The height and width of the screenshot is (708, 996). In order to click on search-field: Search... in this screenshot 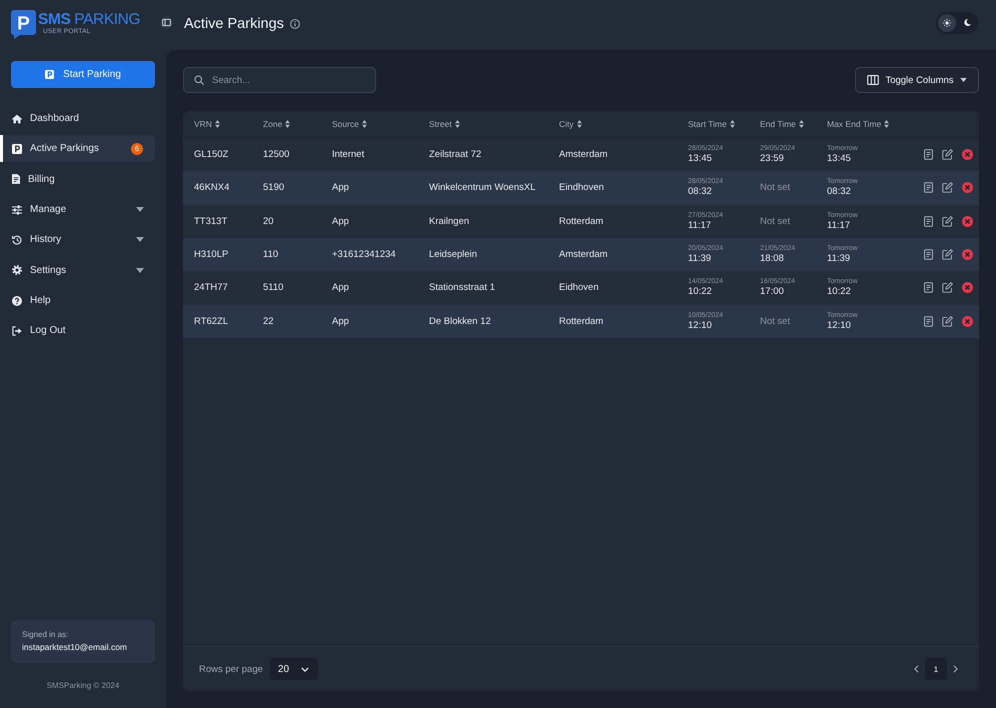, I will do `click(279, 80)`.